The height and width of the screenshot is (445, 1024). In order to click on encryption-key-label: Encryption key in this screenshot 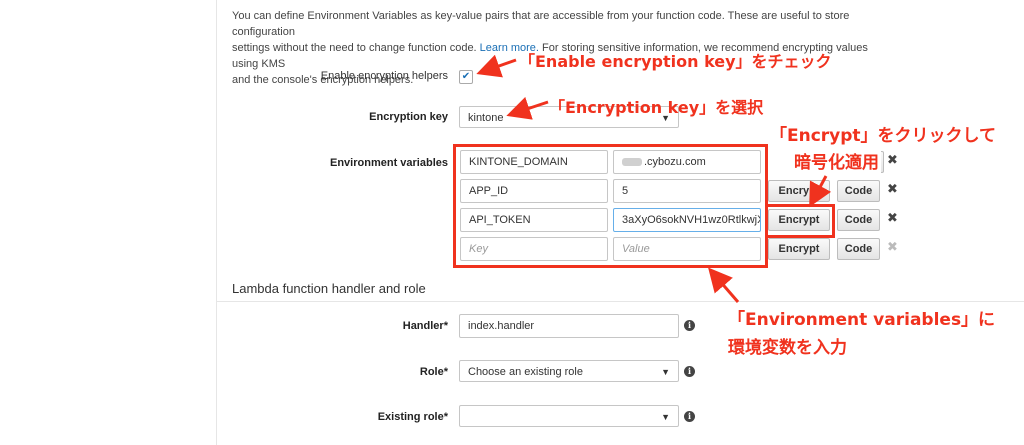, I will do `click(408, 117)`.